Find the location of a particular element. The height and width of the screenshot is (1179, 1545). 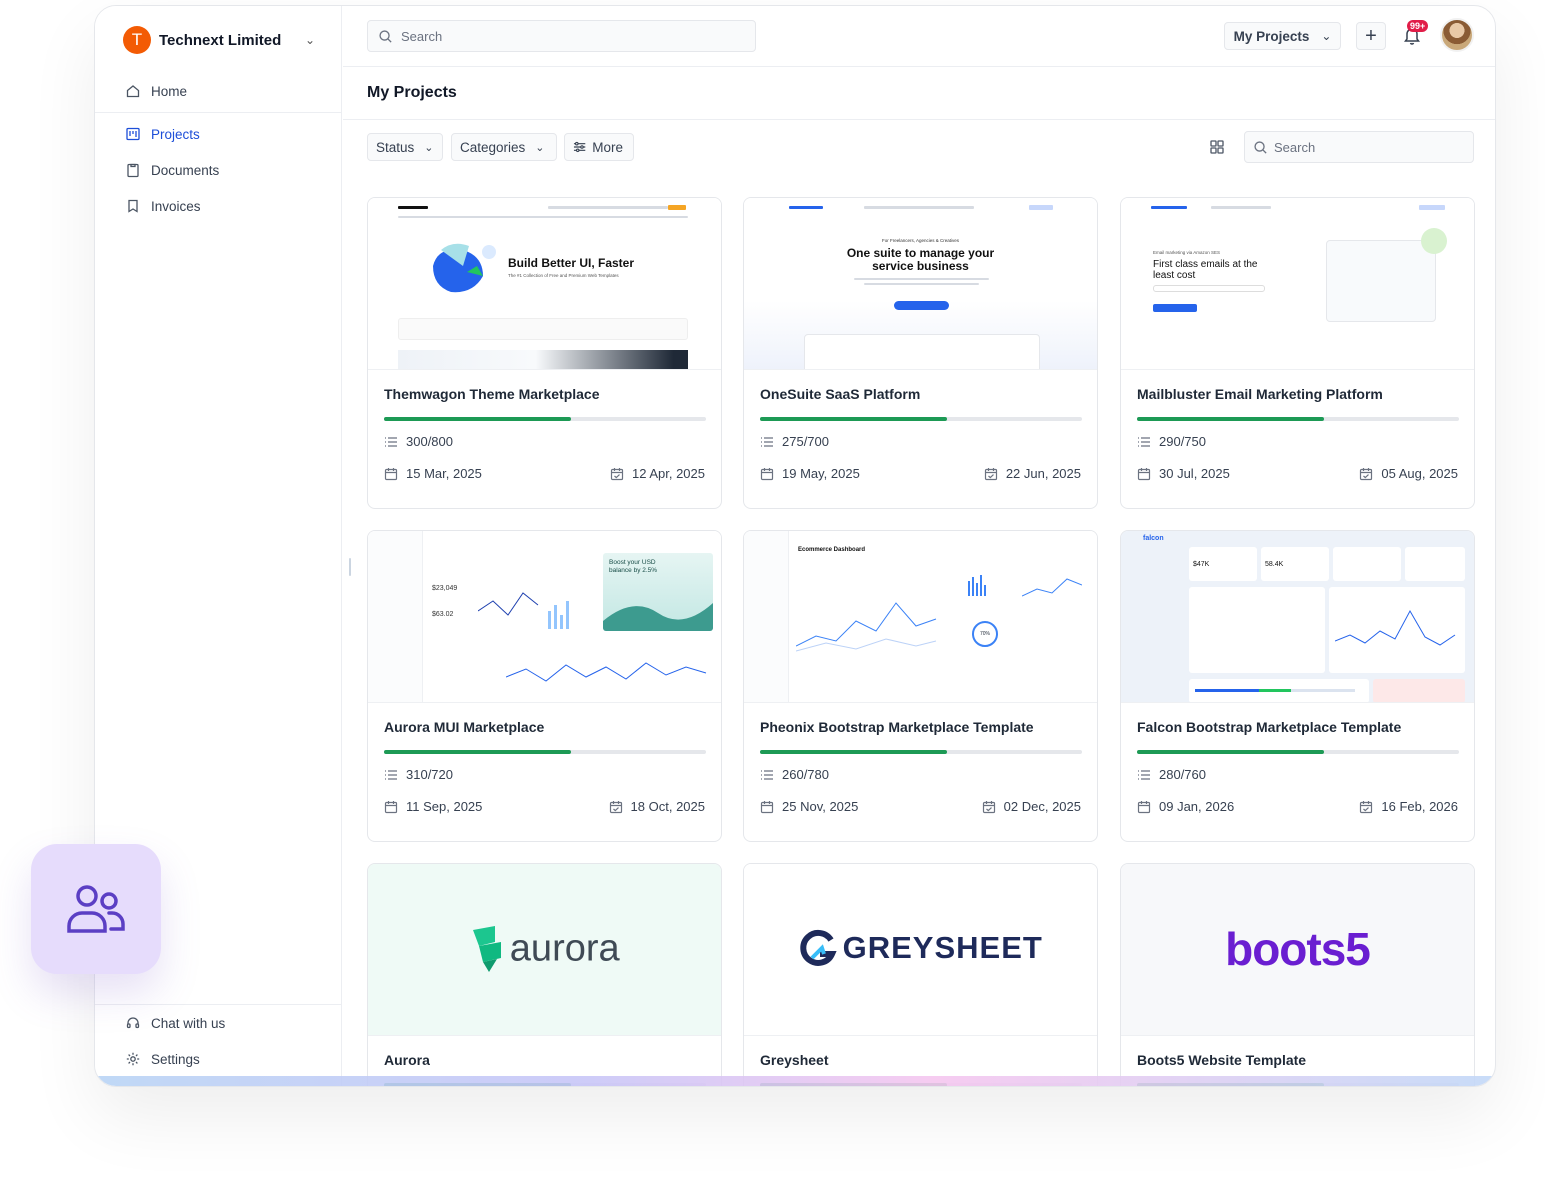

team-badge is located at coordinates (96, 909).